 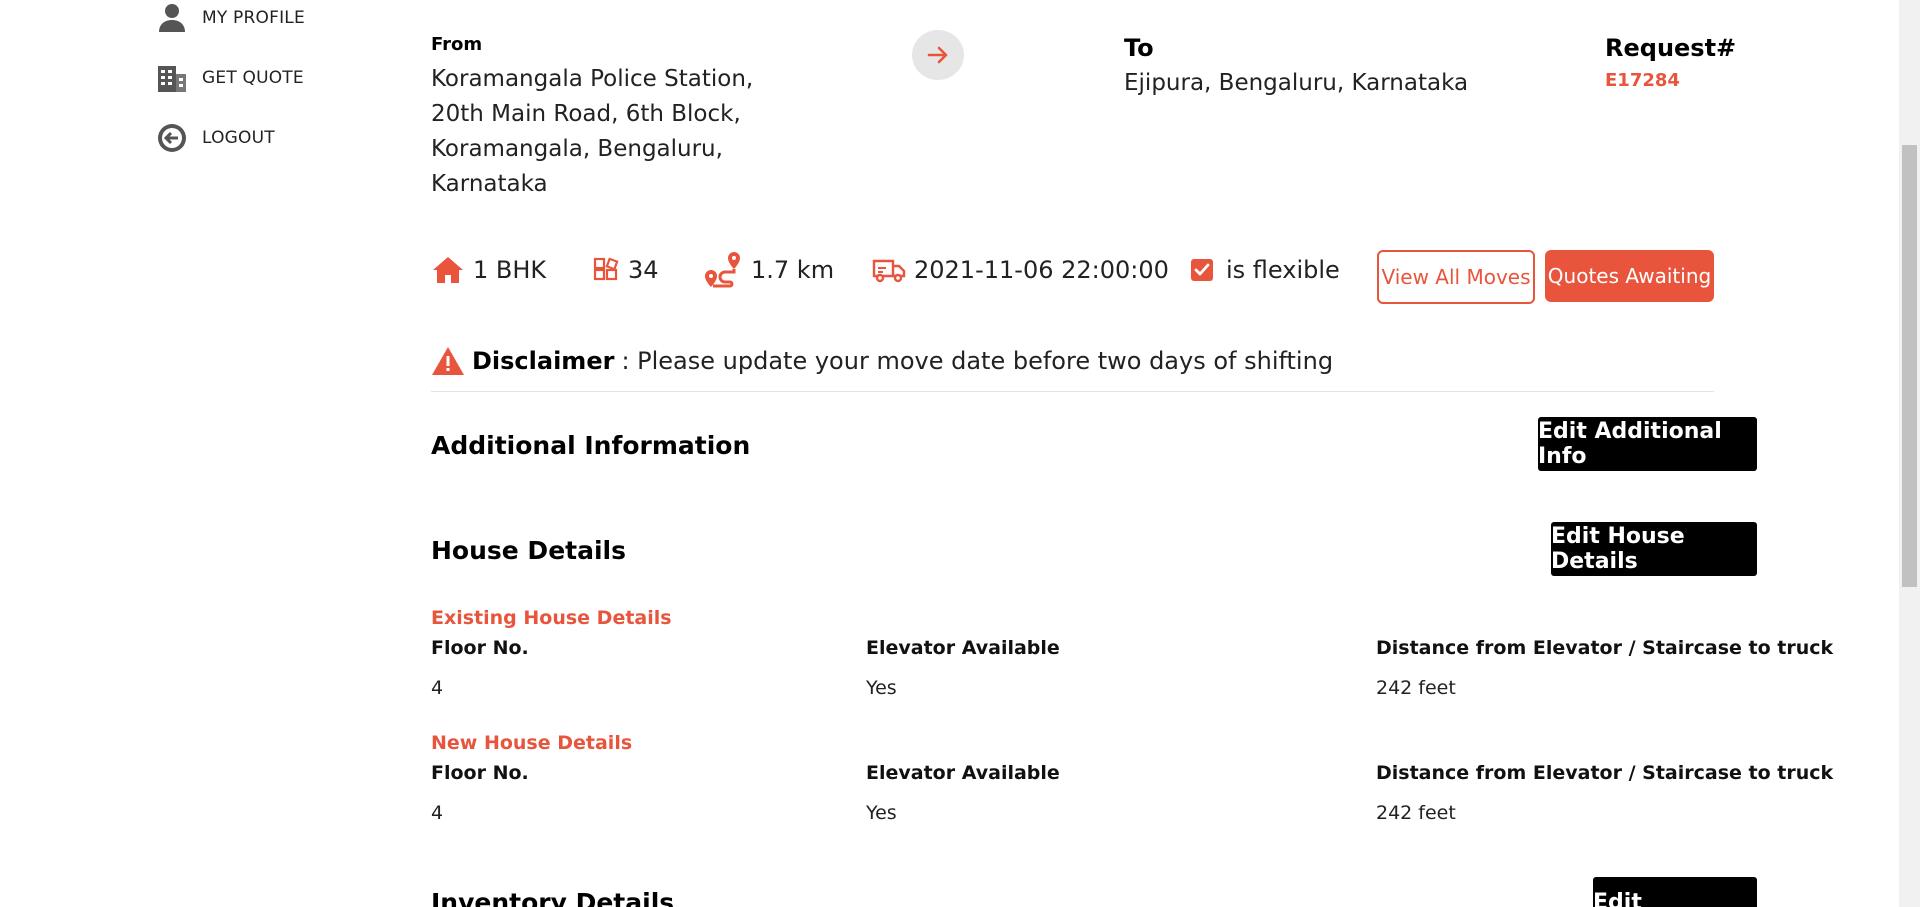 I want to click on existing-floor-label: Floor No., so click(x=480, y=648).